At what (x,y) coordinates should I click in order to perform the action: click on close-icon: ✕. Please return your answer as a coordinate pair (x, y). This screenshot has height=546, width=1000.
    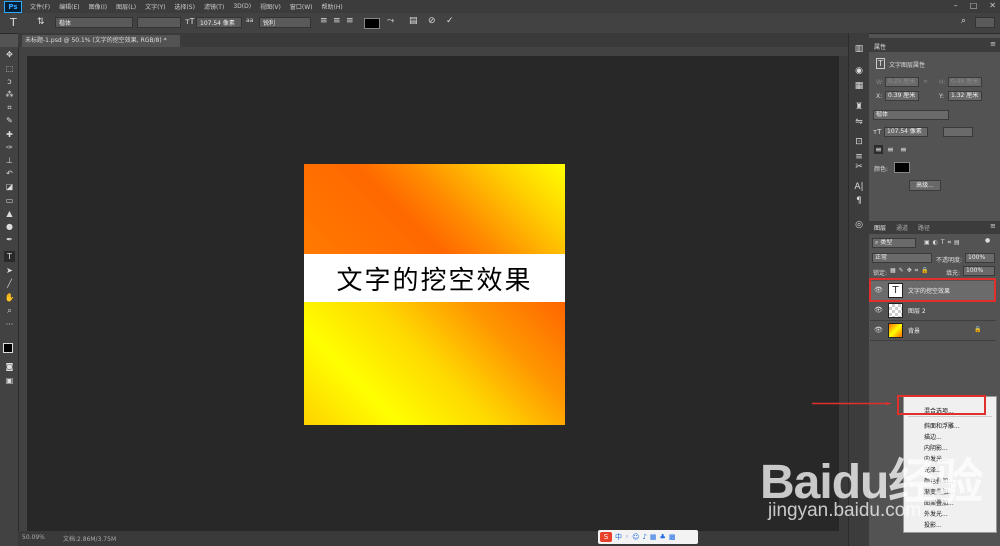
    Looking at the image, I should click on (992, 5).